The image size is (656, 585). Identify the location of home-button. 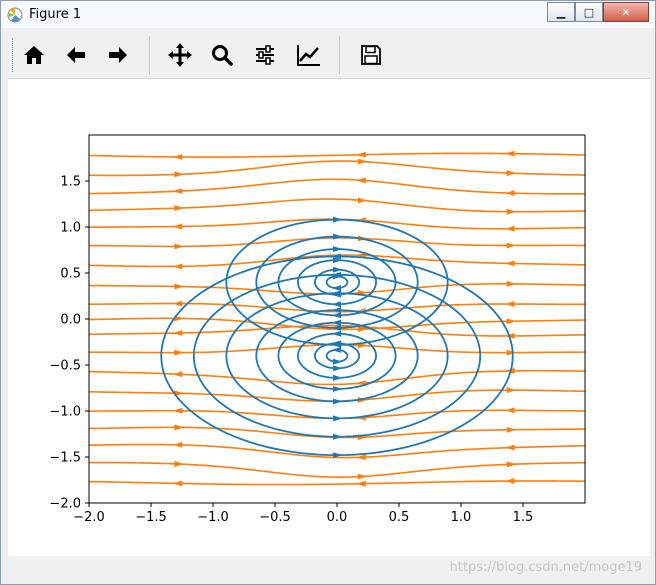
(34, 55).